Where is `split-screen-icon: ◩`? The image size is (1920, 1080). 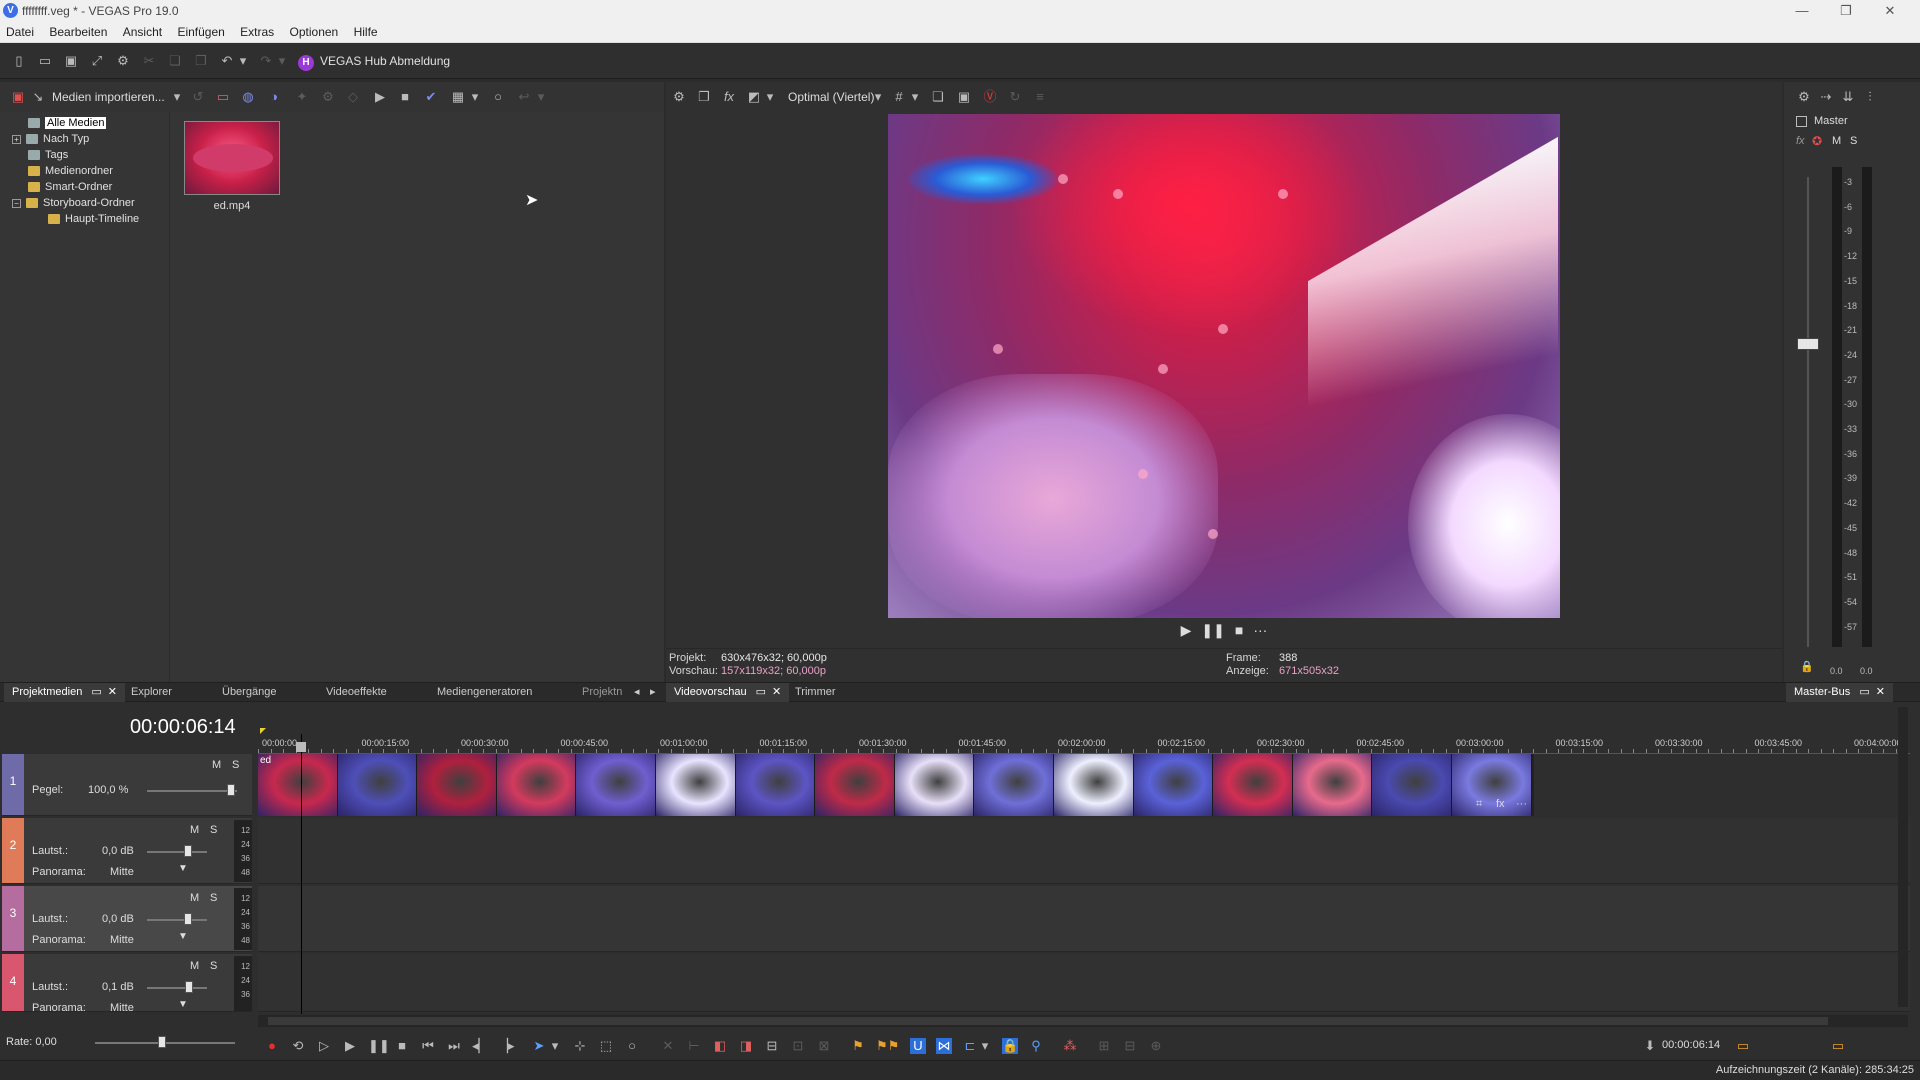 split-screen-icon: ◩ is located at coordinates (754, 97).